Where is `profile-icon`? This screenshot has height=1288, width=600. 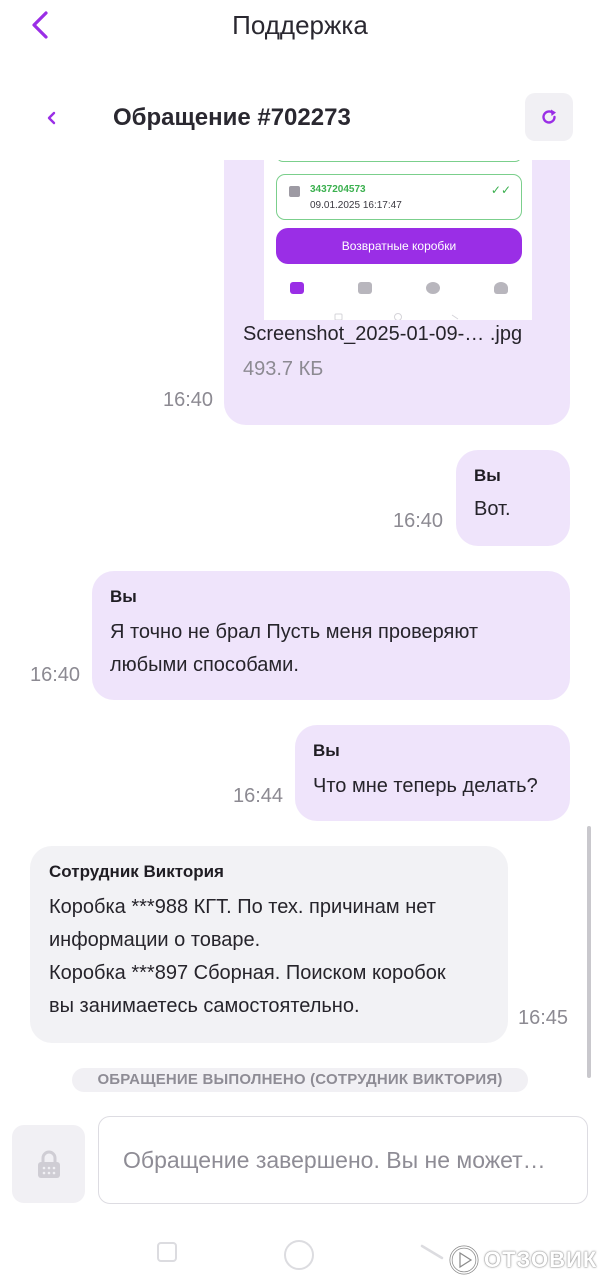
profile-icon is located at coordinates (501, 288).